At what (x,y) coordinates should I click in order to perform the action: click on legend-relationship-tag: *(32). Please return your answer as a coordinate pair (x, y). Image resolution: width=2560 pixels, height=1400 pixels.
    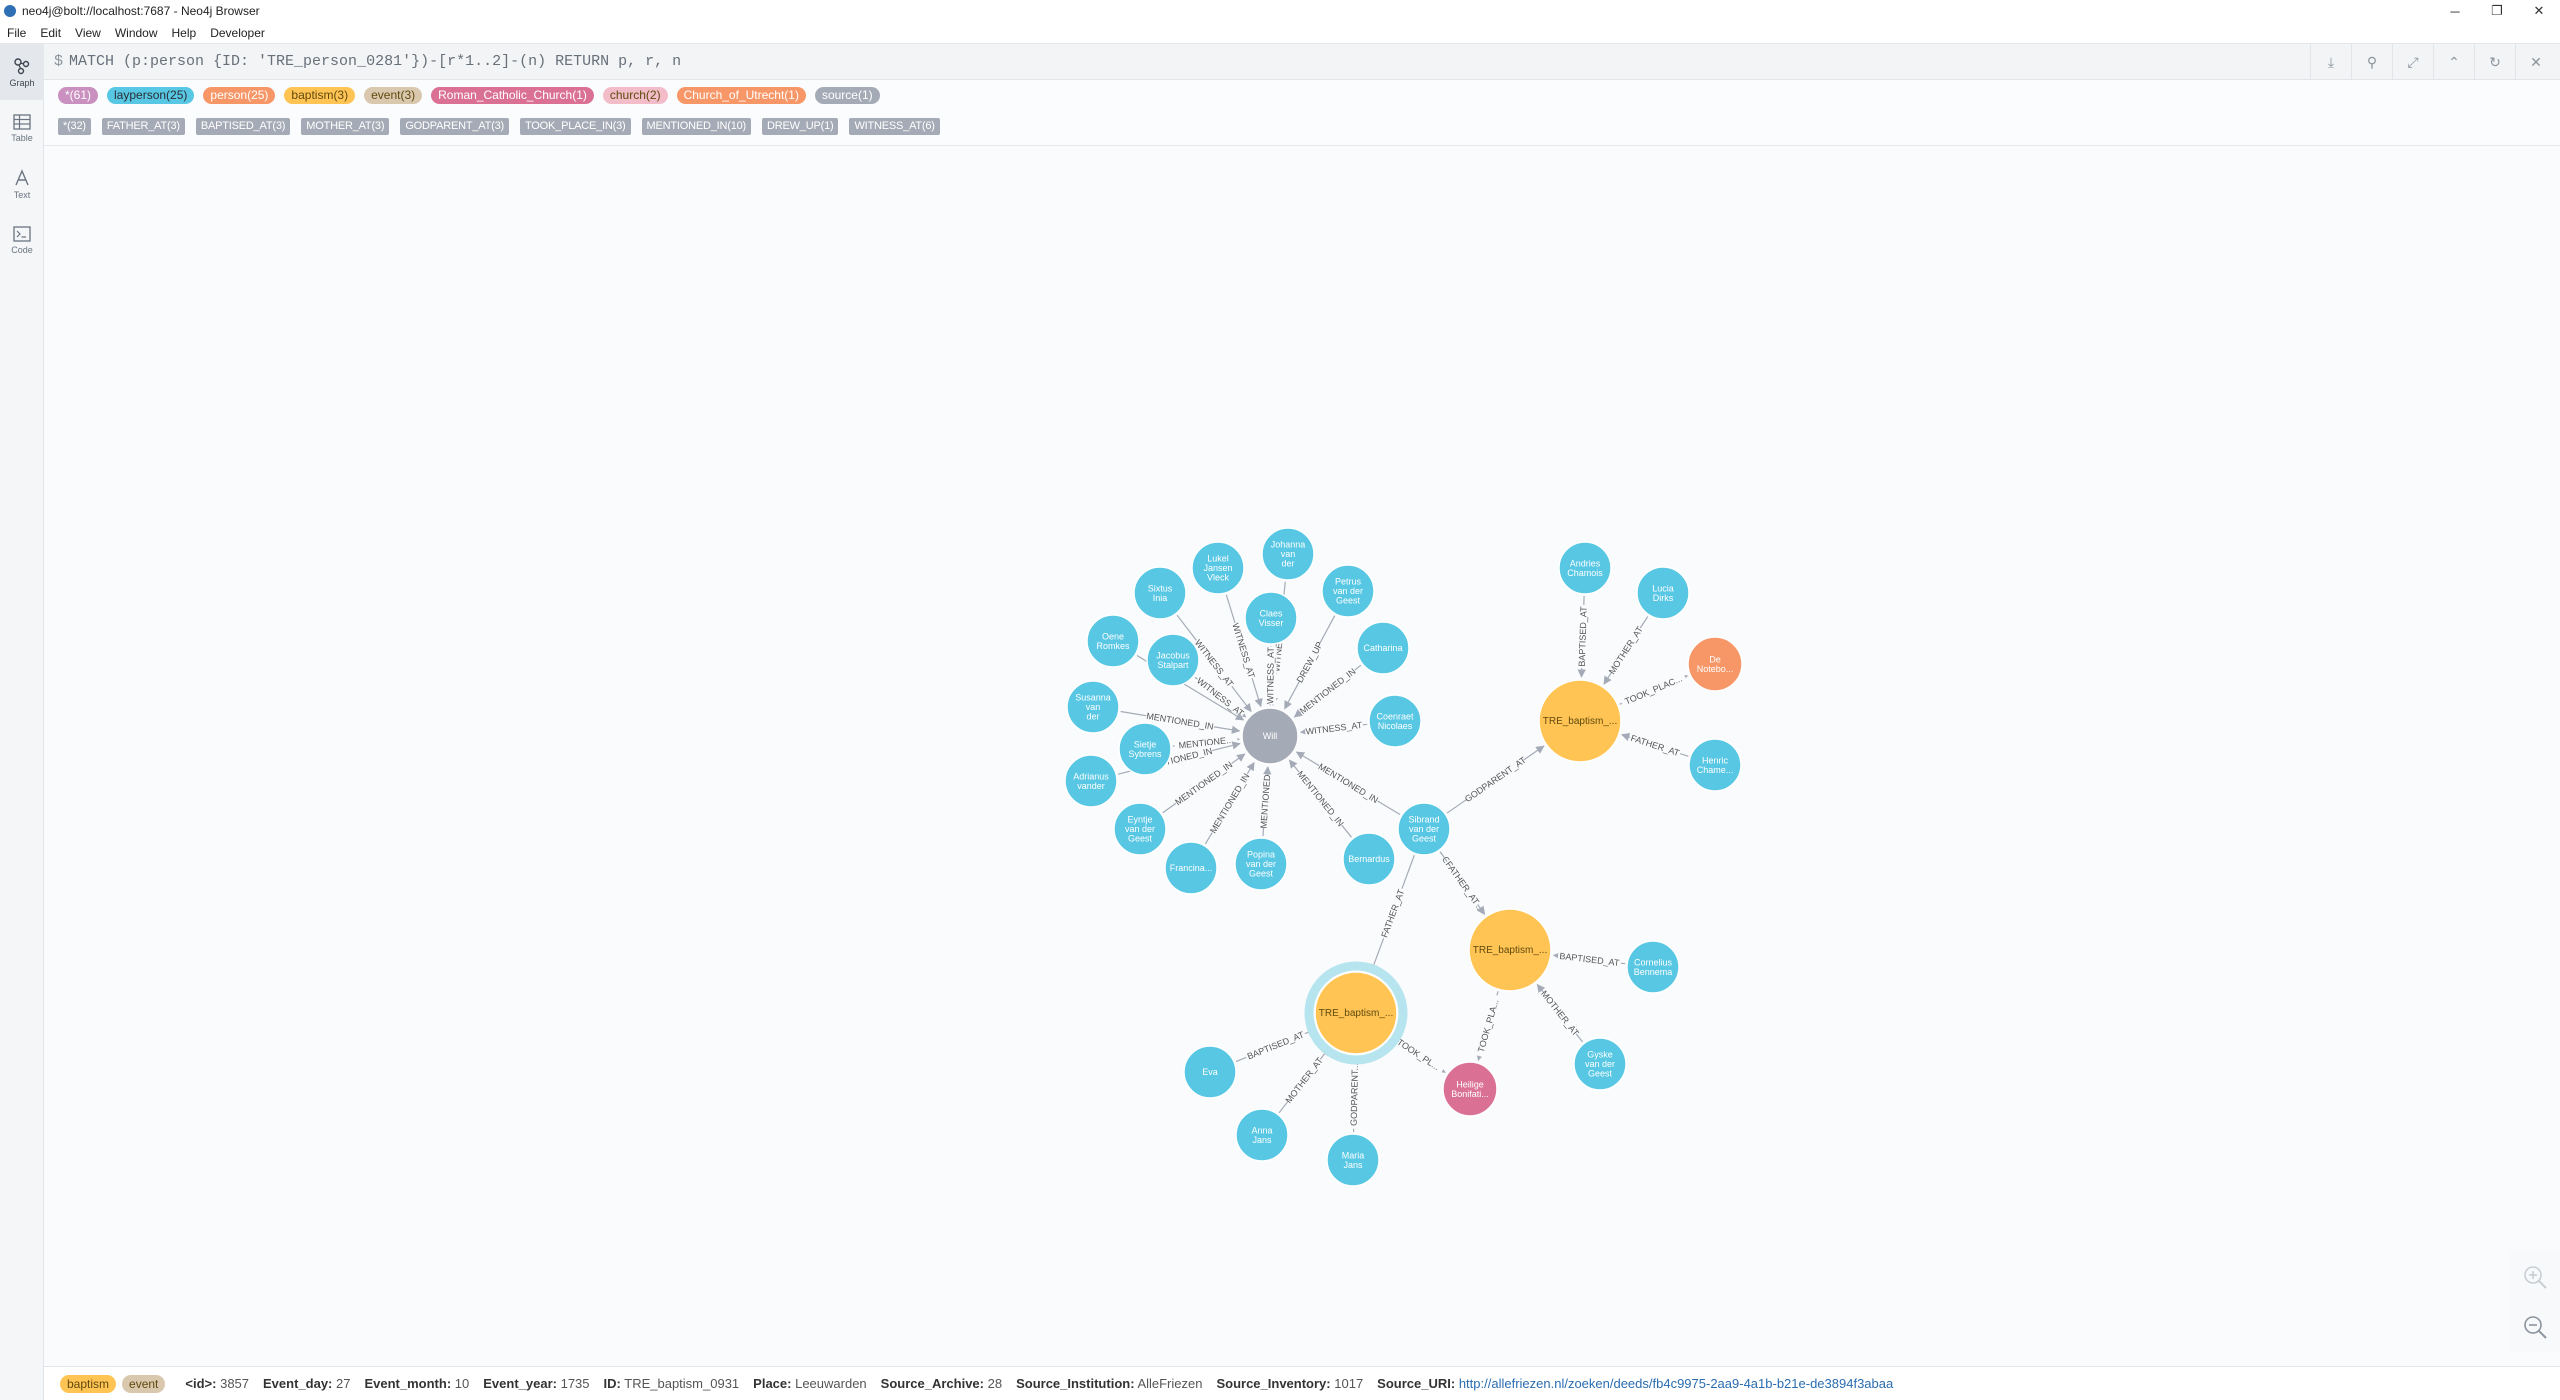
    Looking at the image, I should click on (74, 126).